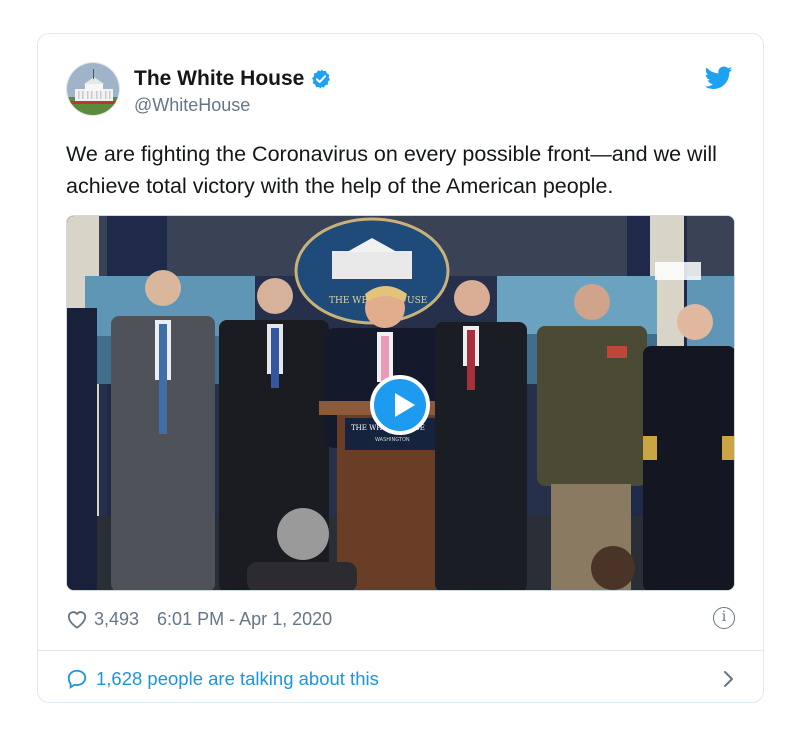  Describe the element at coordinates (392, 440) in the screenshot. I see `podium-subtext: WASHINGTON` at that location.